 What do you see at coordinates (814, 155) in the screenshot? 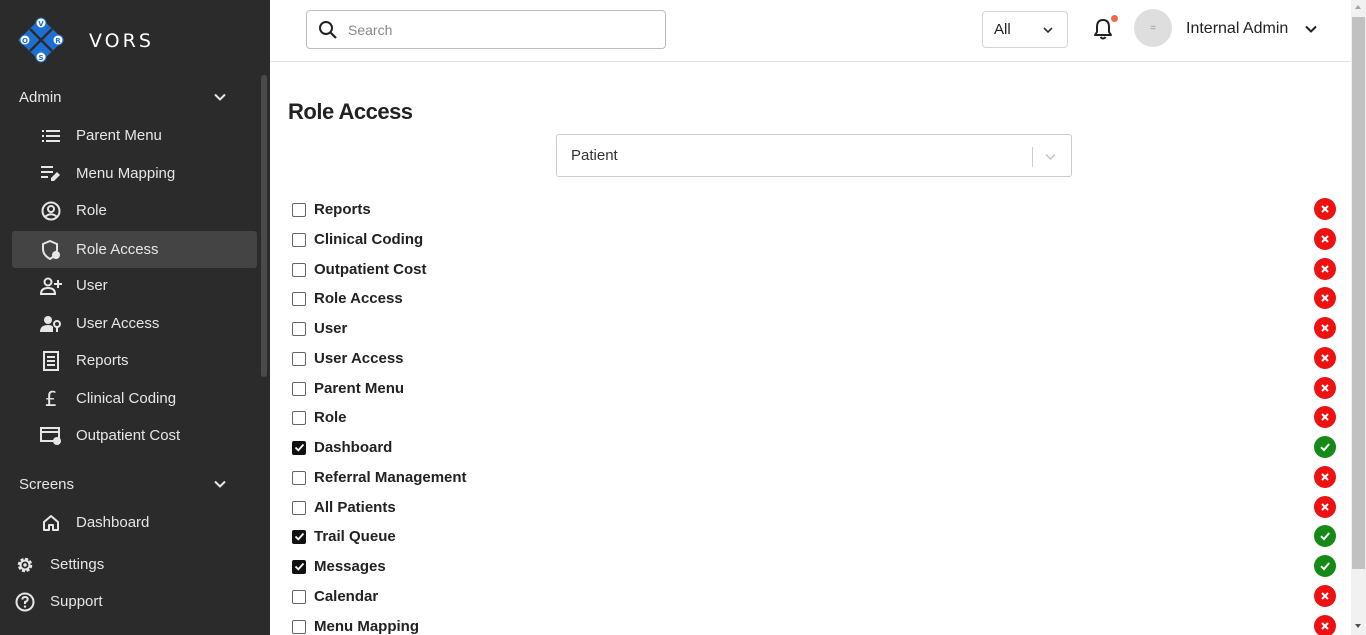
I see `role-select: Patient` at bounding box center [814, 155].